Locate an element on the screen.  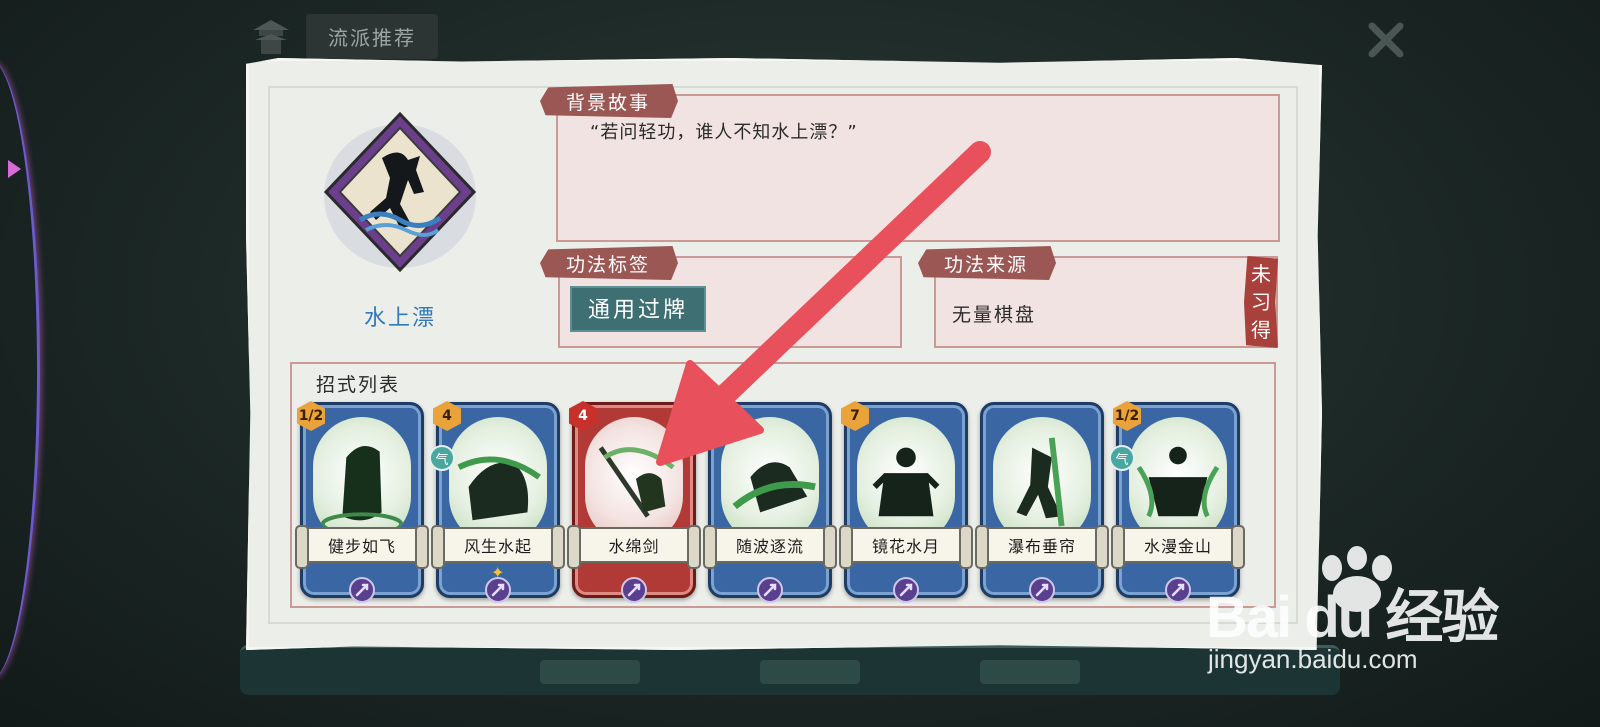
background-story-label: 背景故事 is located at coordinates (609, 101).